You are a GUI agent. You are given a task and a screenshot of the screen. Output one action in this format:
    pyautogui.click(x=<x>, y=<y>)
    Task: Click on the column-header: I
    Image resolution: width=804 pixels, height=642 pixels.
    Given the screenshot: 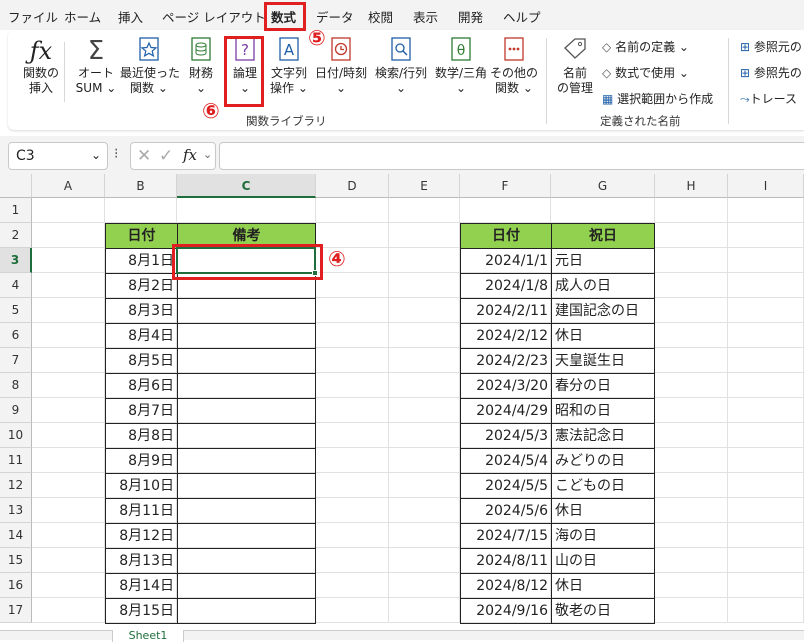 What is the action you would take?
    pyautogui.click(x=766, y=186)
    